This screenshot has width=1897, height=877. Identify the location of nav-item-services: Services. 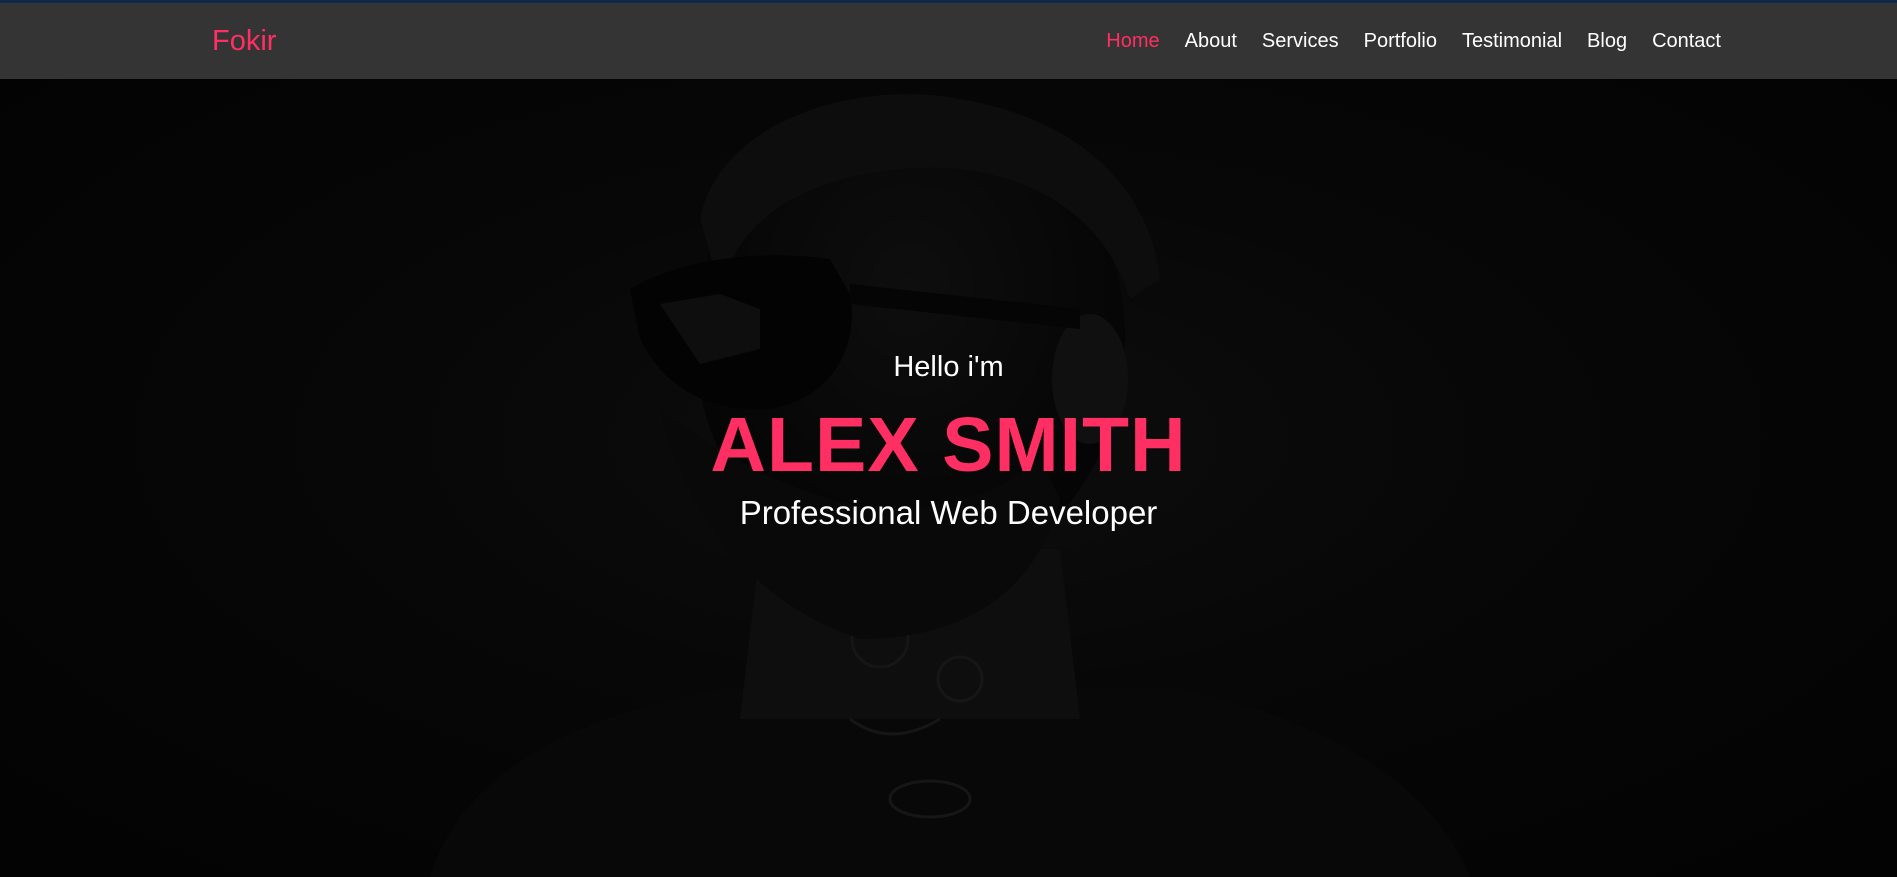
(1300, 41).